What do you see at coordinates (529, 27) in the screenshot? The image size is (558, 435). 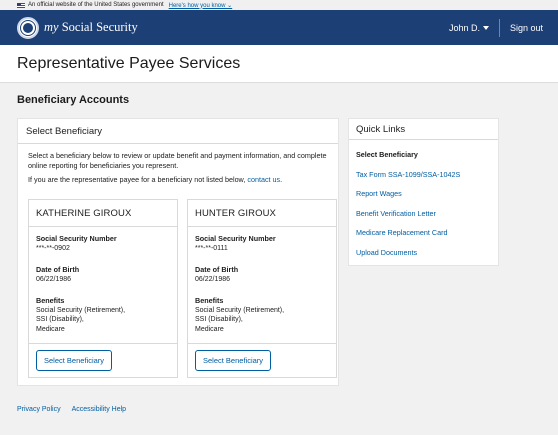 I see `sign-out-link: Sign out` at bounding box center [529, 27].